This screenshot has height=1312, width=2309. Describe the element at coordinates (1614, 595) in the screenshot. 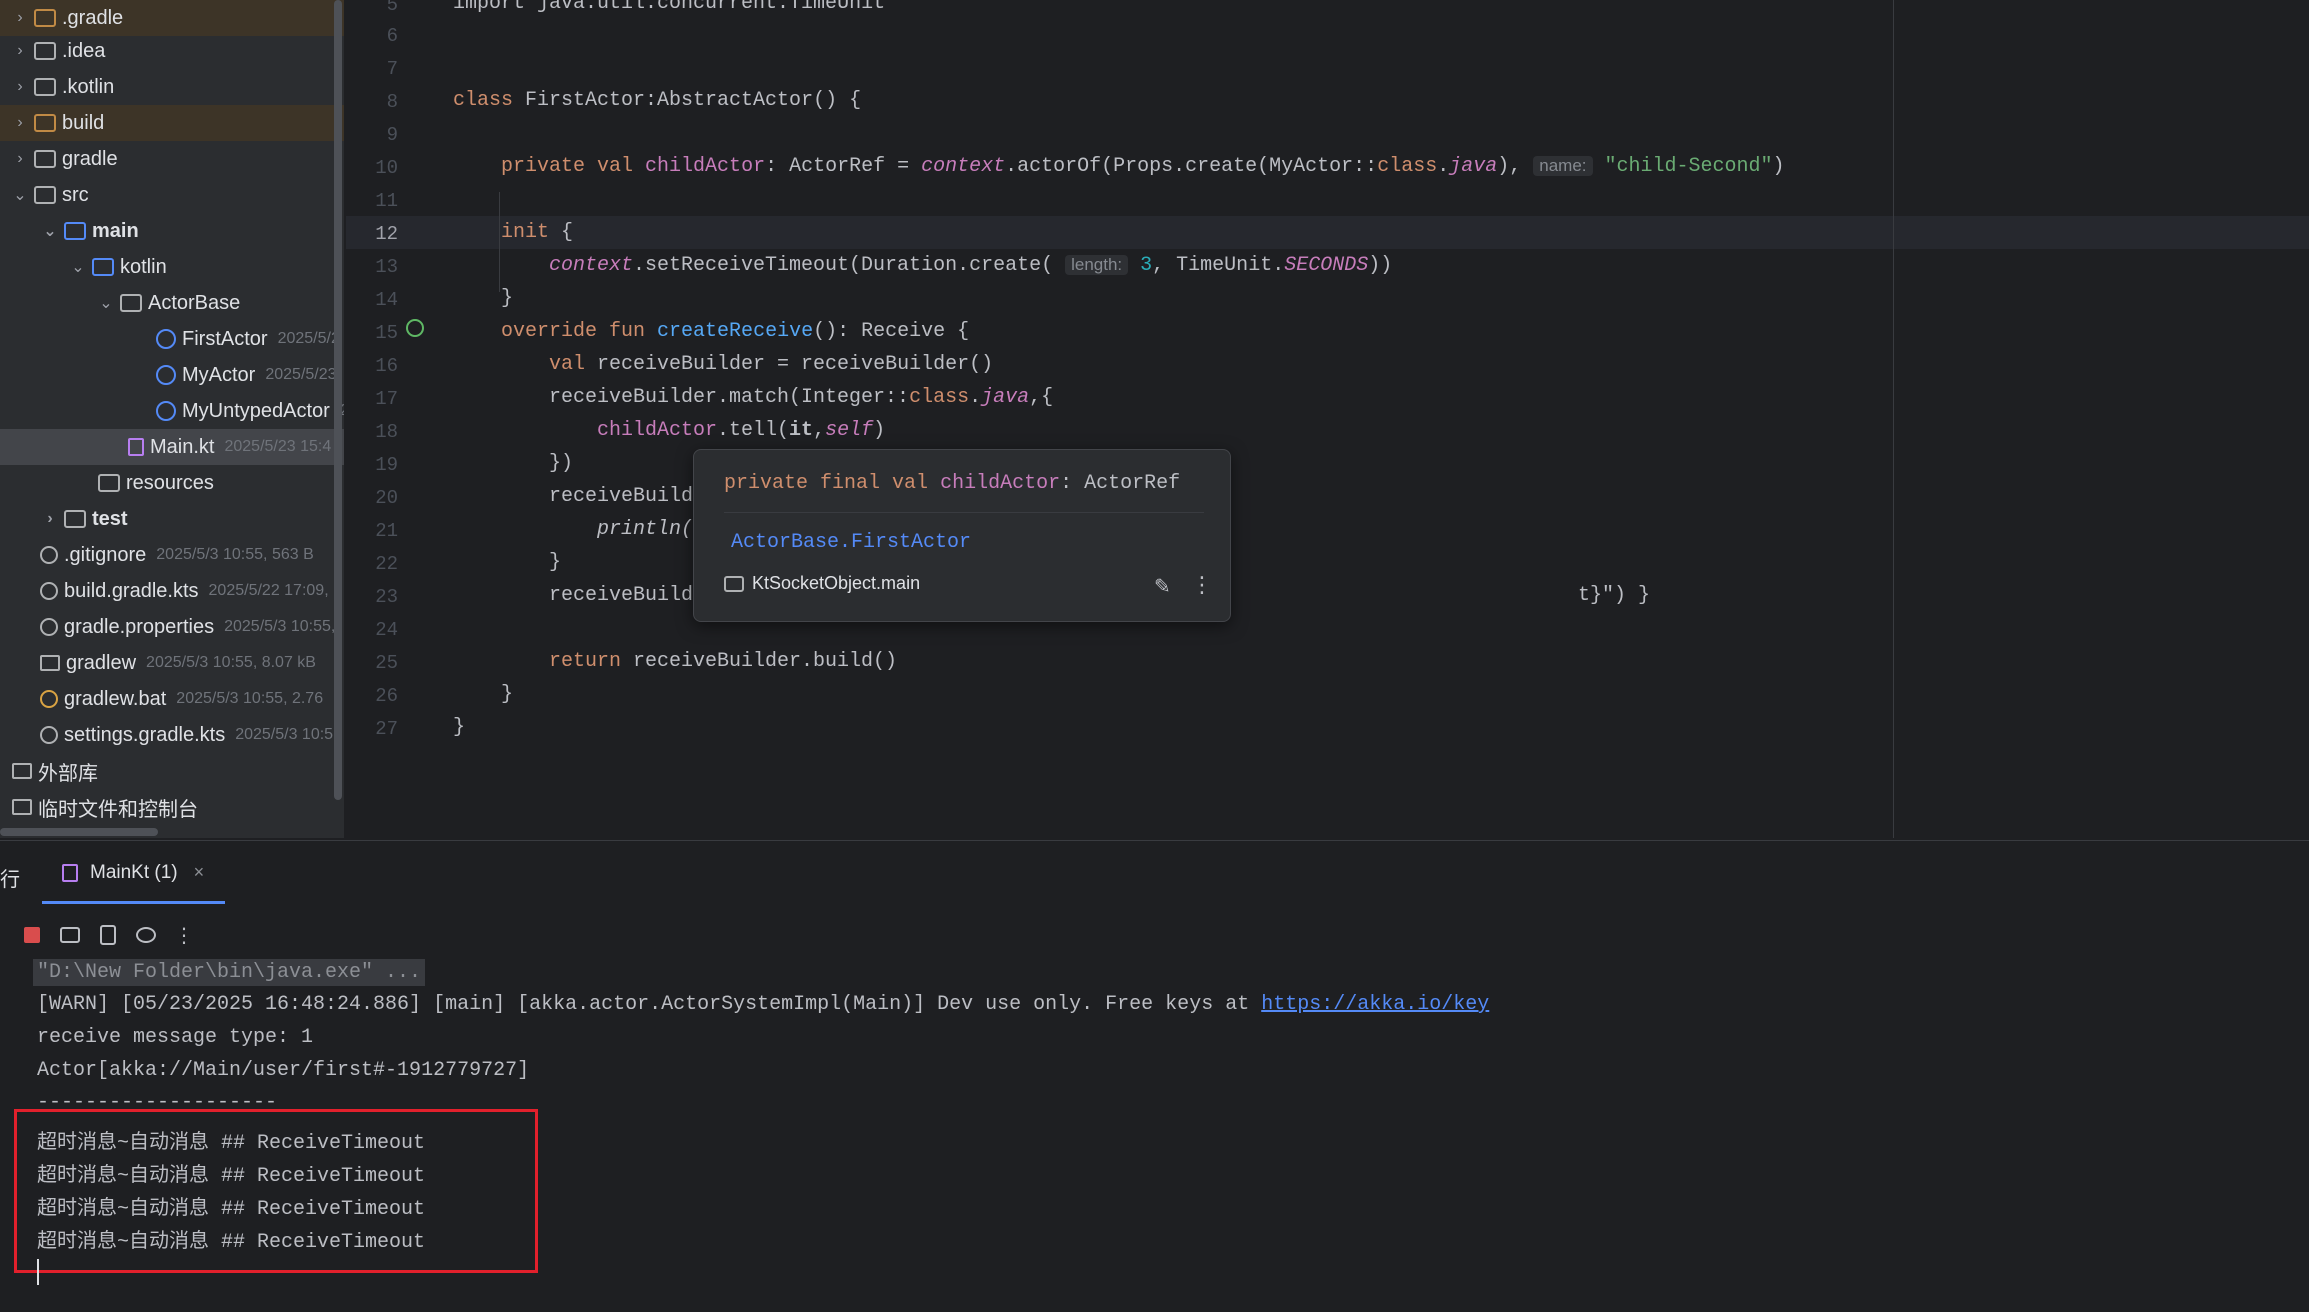

I see `code-line-23-tail: t}") }` at that location.